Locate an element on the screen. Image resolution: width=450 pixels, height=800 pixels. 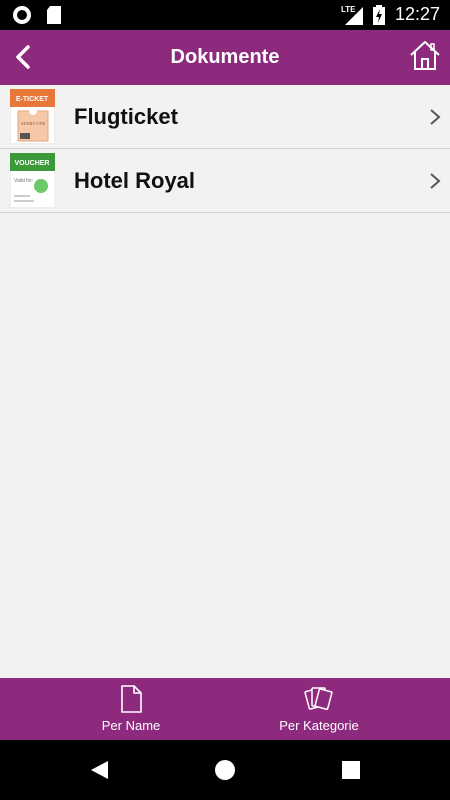
e-ticket-icon: E-TICKET ADMIT ONE is located at coordinates (32, 116).